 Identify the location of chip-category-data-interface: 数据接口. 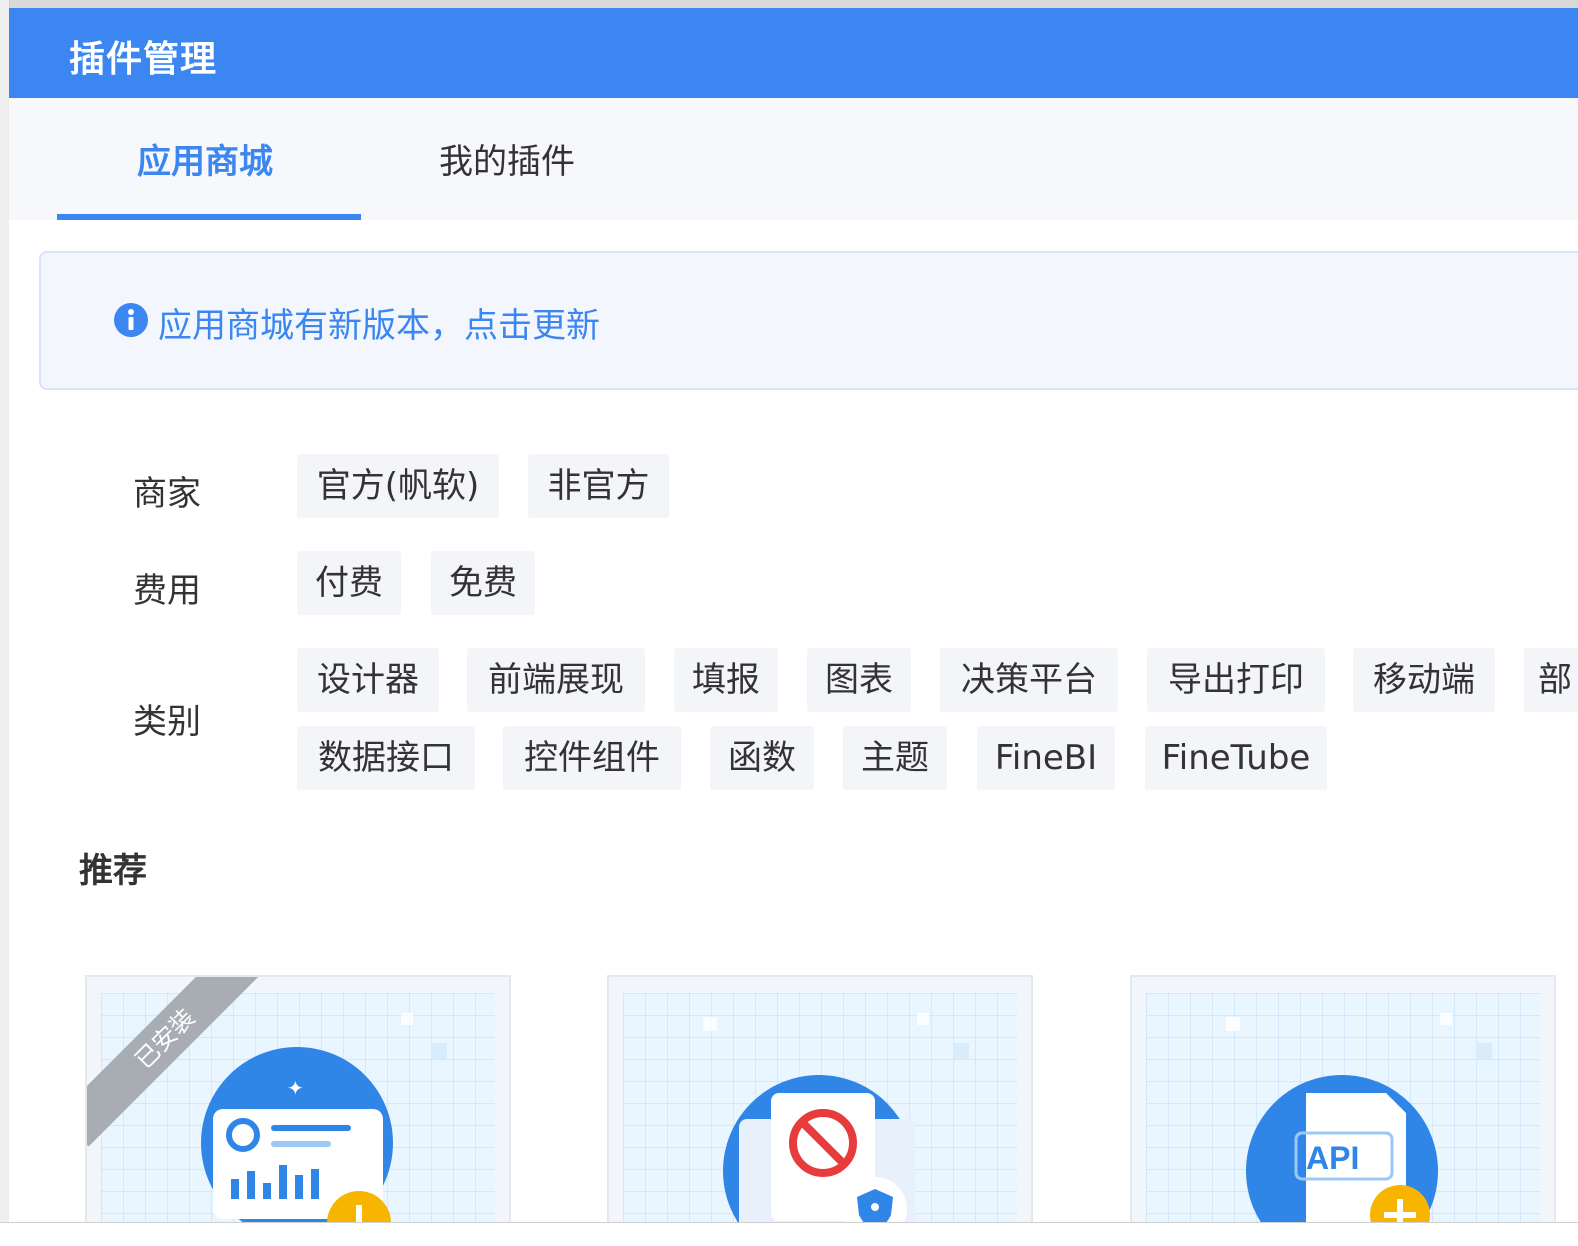
(386, 758).